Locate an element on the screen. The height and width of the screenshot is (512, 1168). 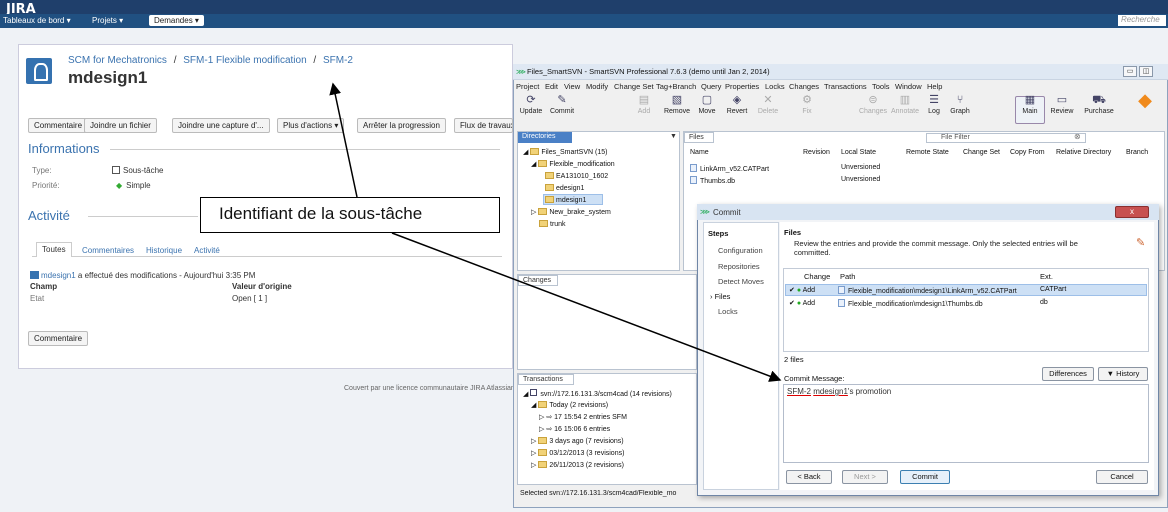
dir-flexible: ◢ Flexible_modification is located at coordinates (573, 164).